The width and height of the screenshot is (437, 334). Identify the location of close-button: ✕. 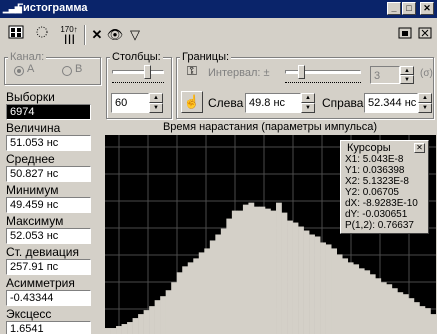
(427, 8).